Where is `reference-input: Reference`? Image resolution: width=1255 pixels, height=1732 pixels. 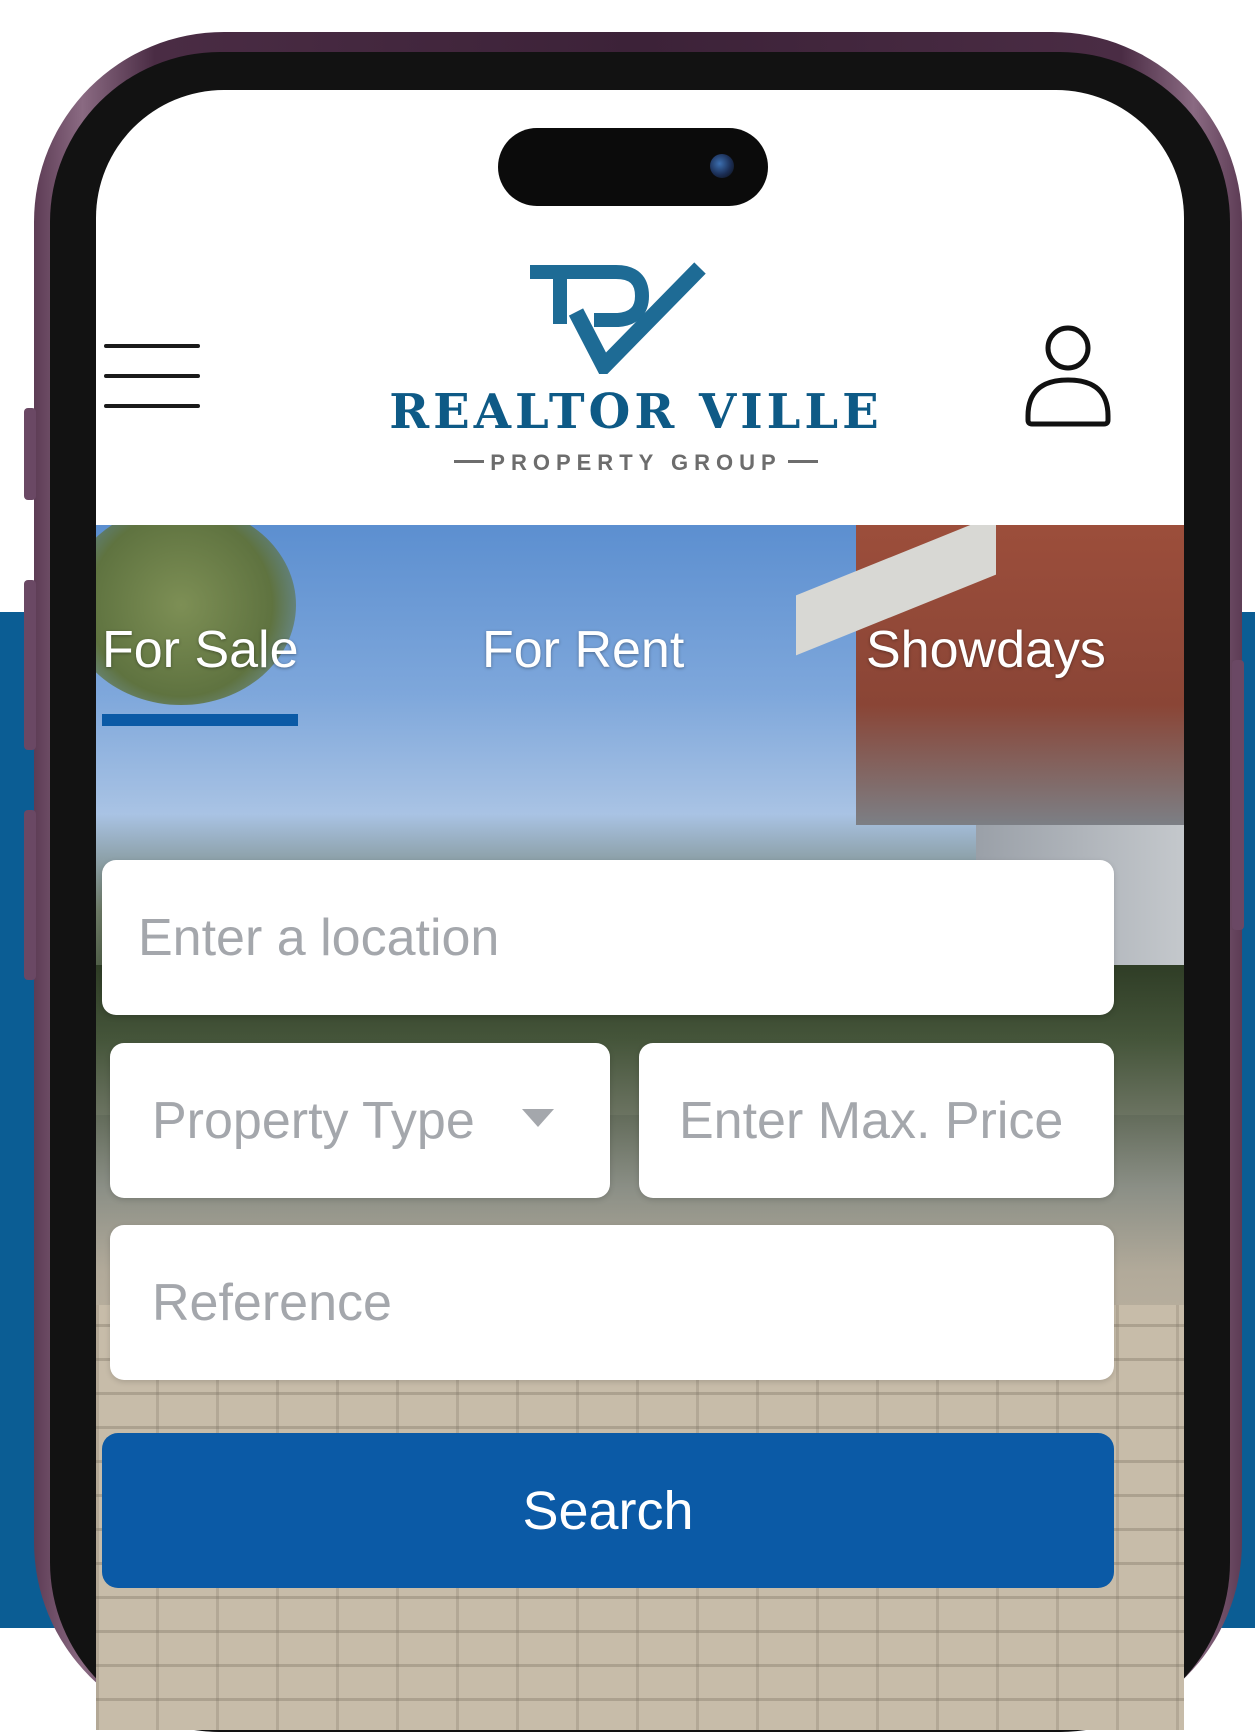
reference-input: Reference is located at coordinates (612, 1302).